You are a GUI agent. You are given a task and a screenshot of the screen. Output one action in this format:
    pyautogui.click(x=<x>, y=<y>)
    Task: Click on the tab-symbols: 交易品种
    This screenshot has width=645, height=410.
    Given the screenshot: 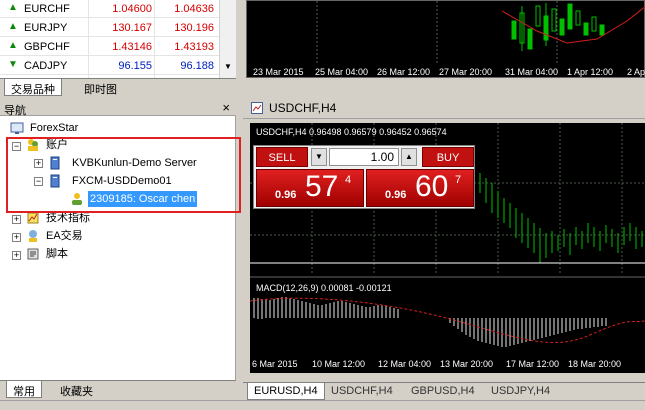 What is the action you would take?
    pyautogui.click(x=33, y=87)
    